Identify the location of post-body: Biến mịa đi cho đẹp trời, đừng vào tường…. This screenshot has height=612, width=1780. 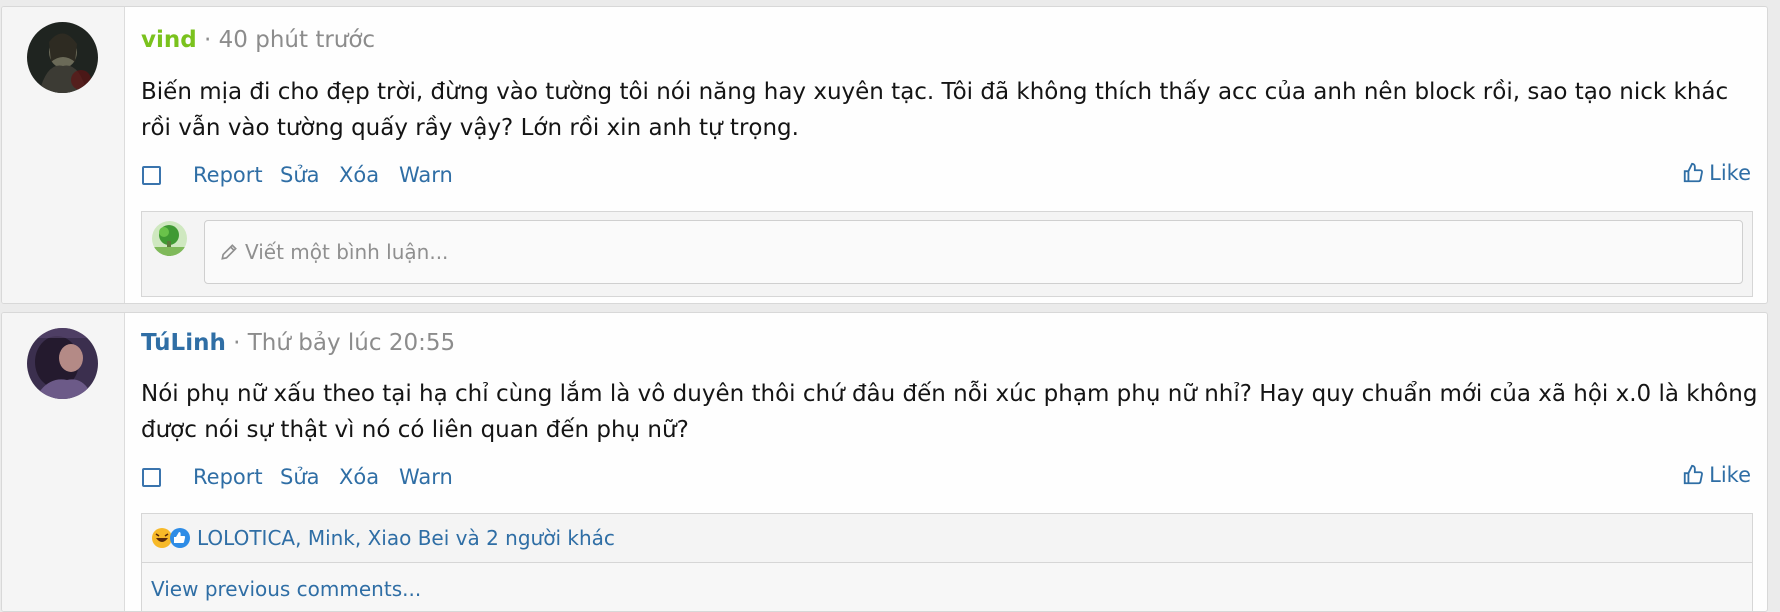
(935, 110).